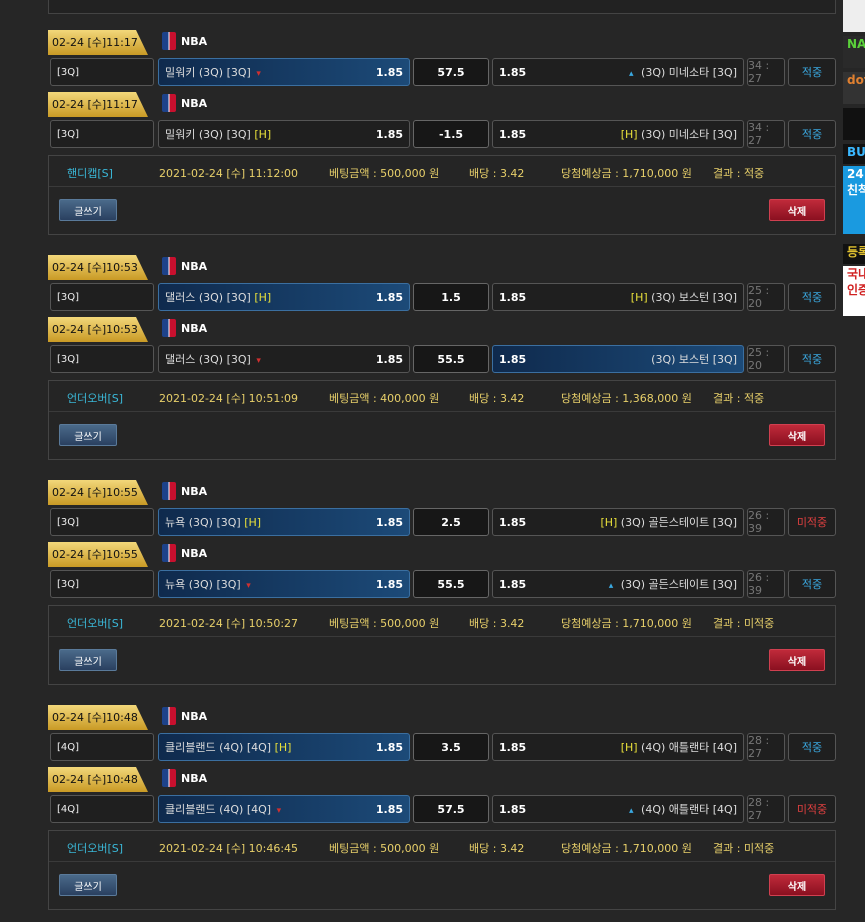 The width and height of the screenshot is (865, 922). I want to click on match-header: 02-24 [수]10:53 NBA, so click(442, 328).